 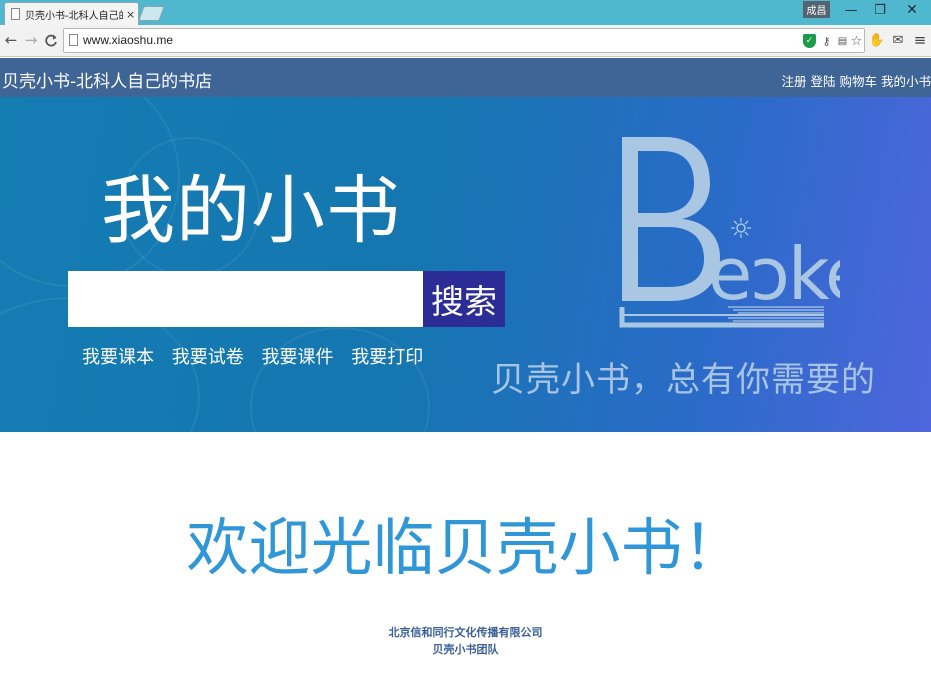 I want to click on nav-login-link: 登陆, so click(x=822, y=81).